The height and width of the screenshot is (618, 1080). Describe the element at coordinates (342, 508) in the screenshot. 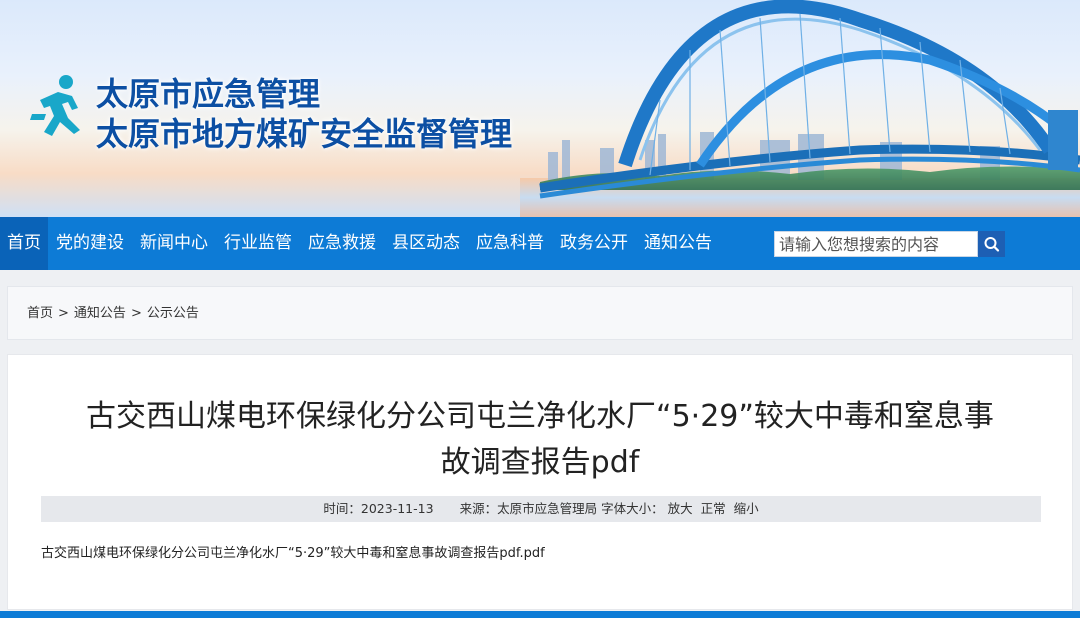

I see `date-label: 时间：` at that location.